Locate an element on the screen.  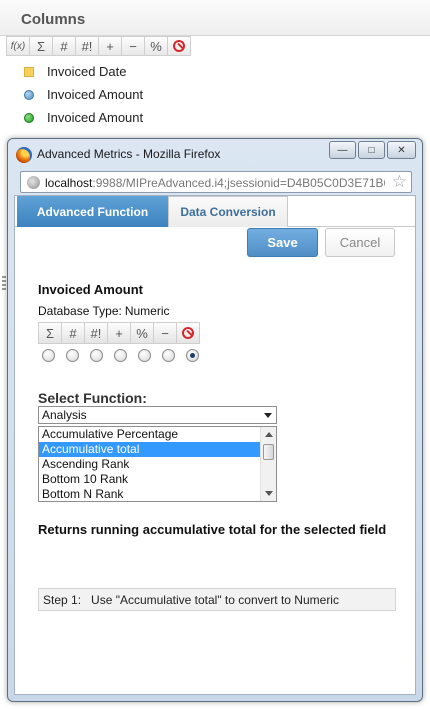
radio-minus is located at coordinates (168, 355).